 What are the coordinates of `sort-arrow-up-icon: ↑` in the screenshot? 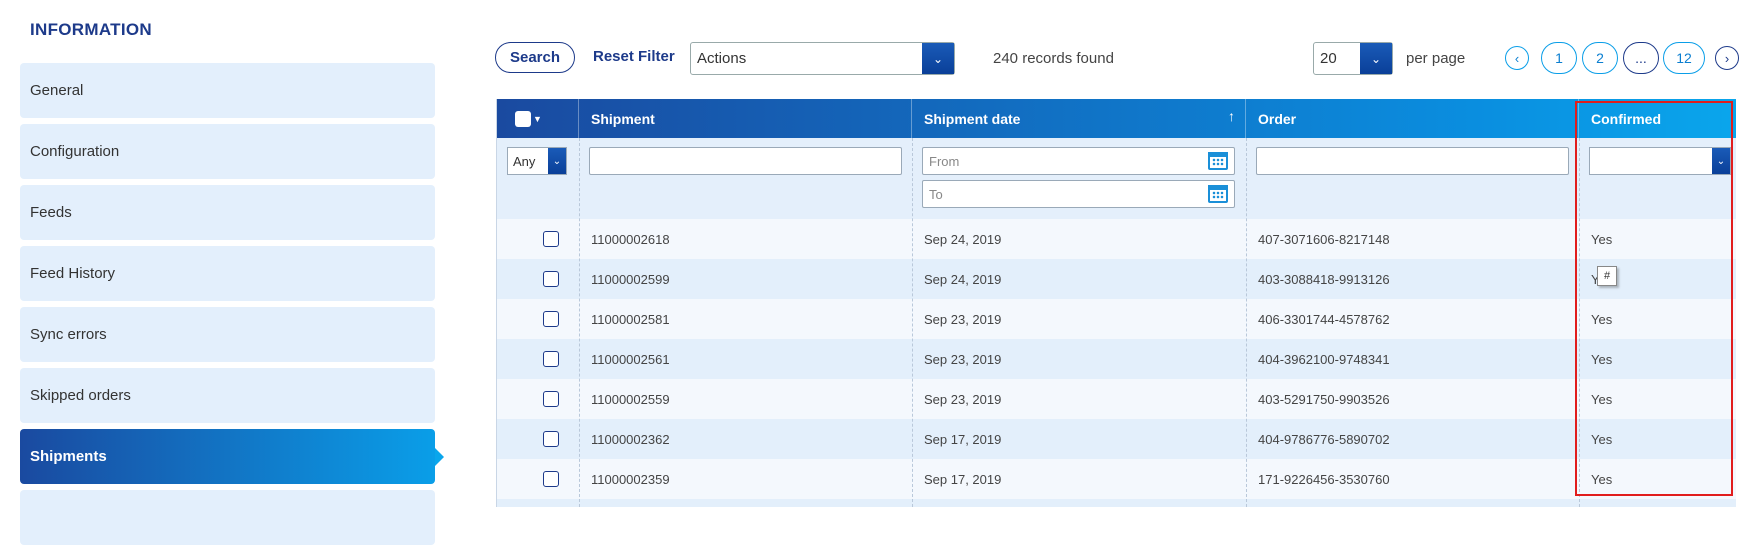 It's located at (1231, 116).